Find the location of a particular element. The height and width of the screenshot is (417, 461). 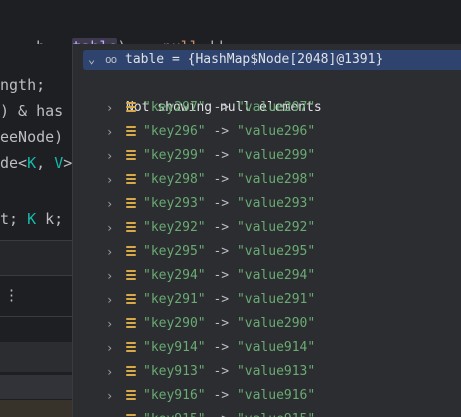

list-item: › "key292" -> "value292" is located at coordinates (267, 228).